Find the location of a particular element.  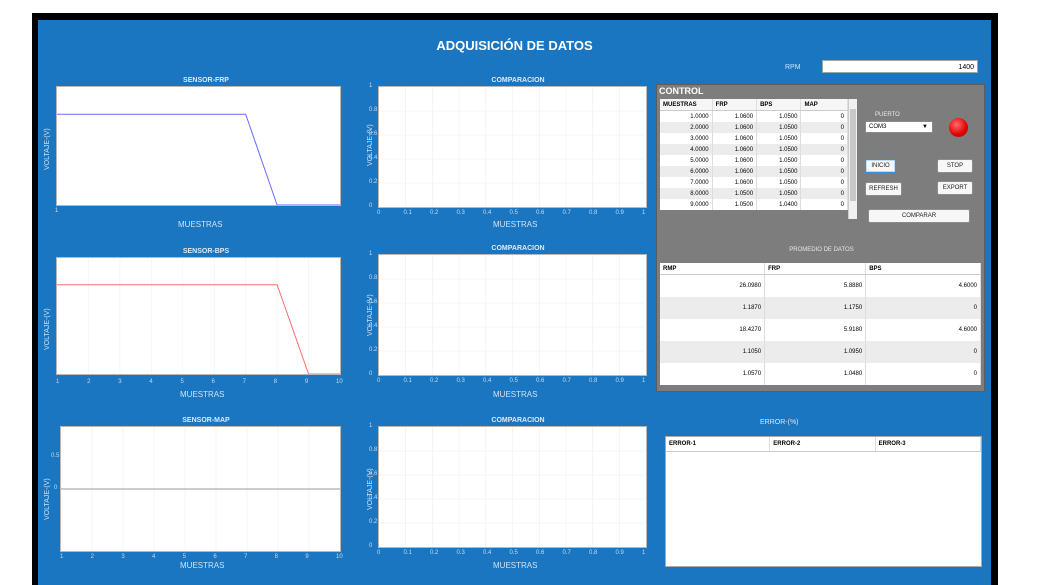

table-row: 1.0000 1.0600 1.0500 0 is located at coordinates (754, 116).